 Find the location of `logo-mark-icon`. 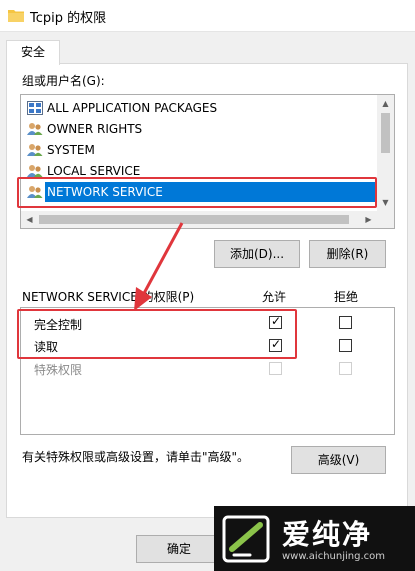

logo-mark-icon is located at coordinates (246, 539).